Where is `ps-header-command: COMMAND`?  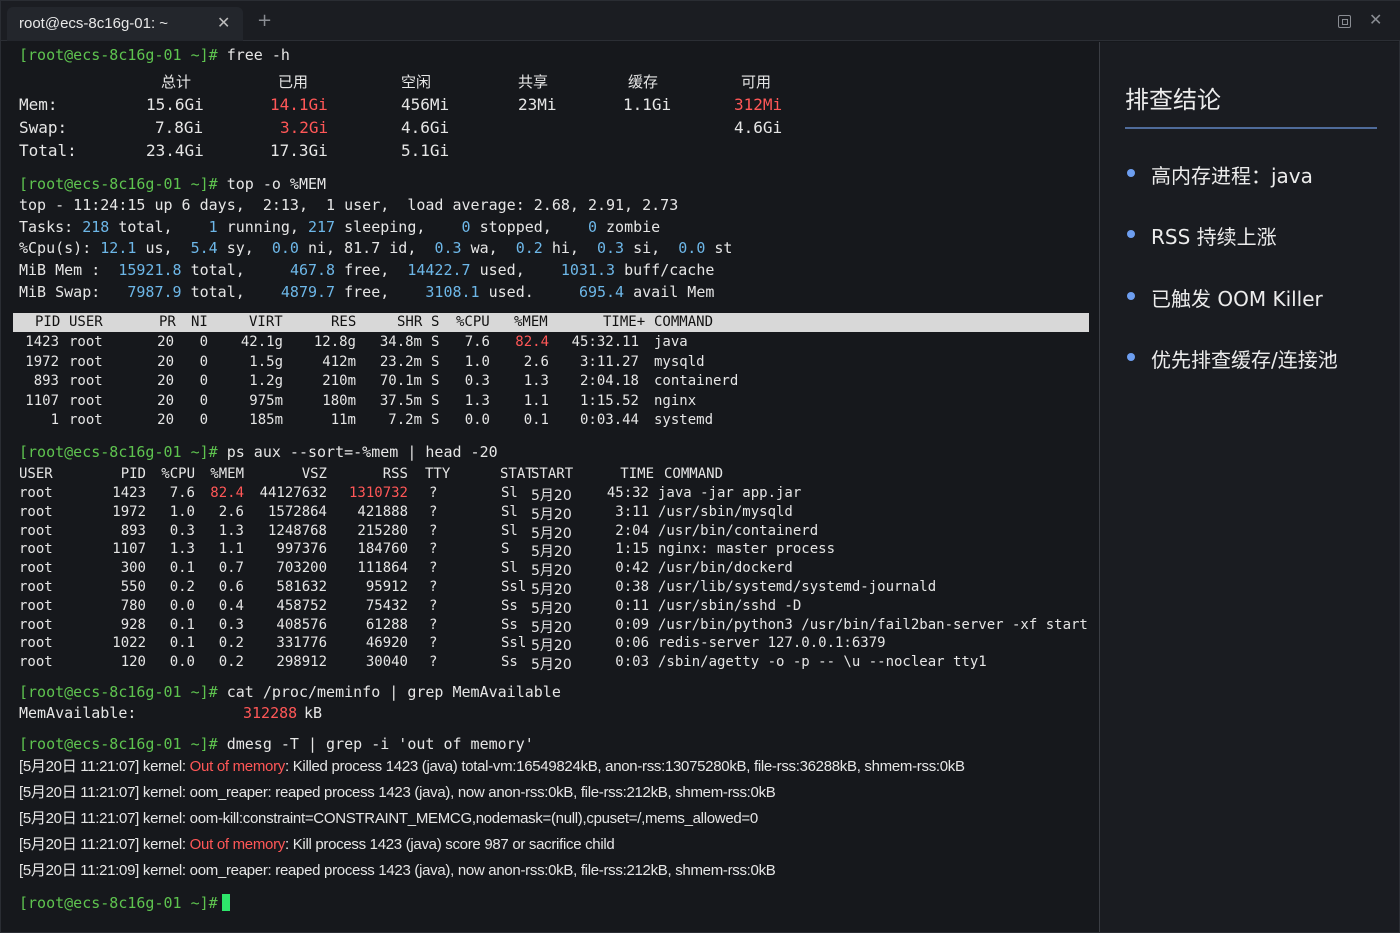
ps-header-command: COMMAND is located at coordinates (694, 474).